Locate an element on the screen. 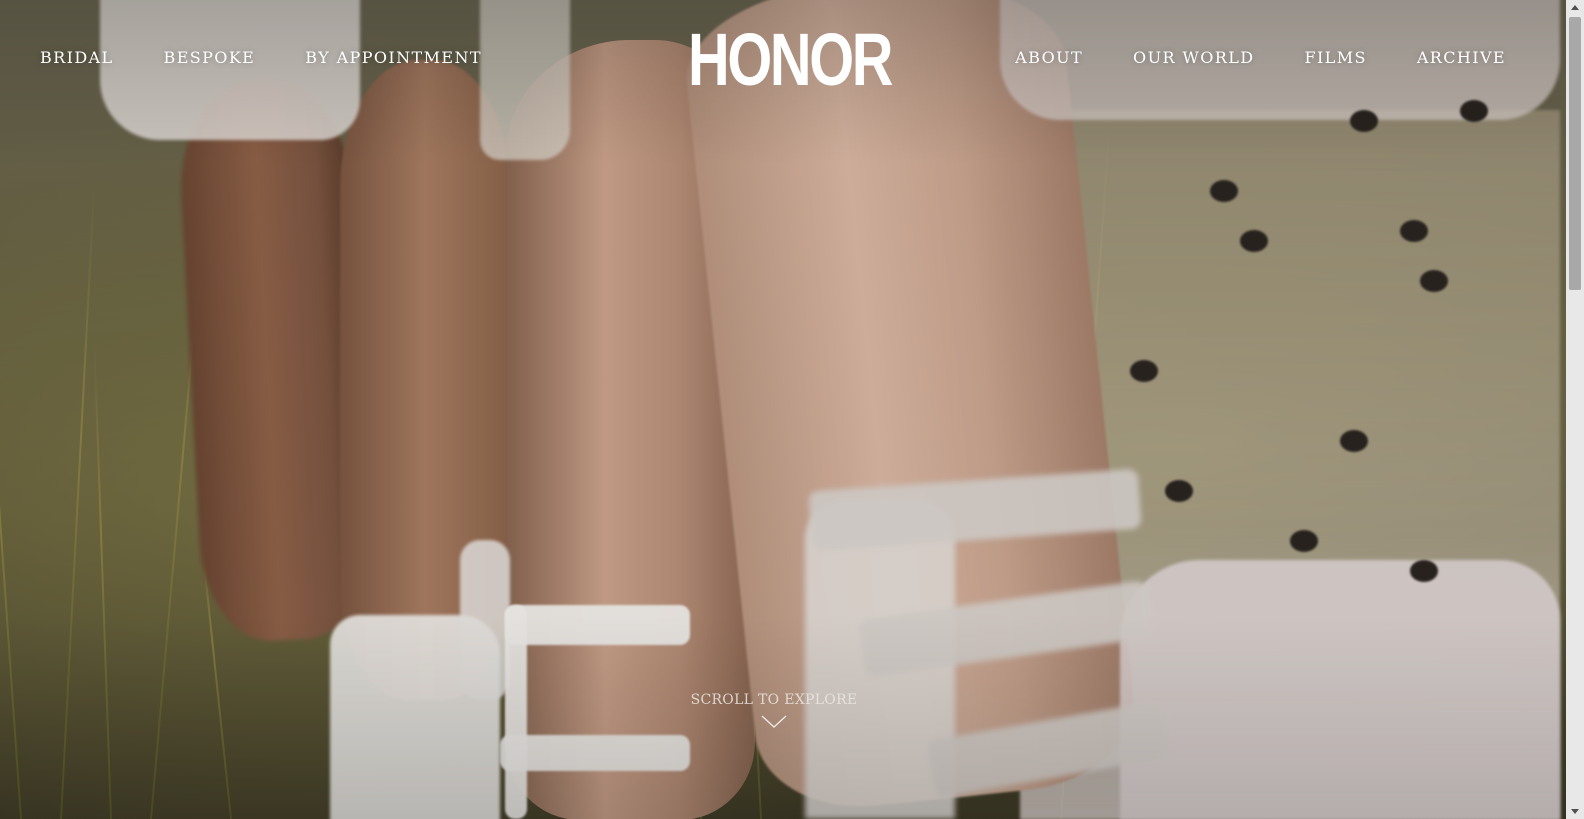 The image size is (1584, 819). nav-link-by-appointment: BY APPOINTMENT is located at coordinates (393, 57).